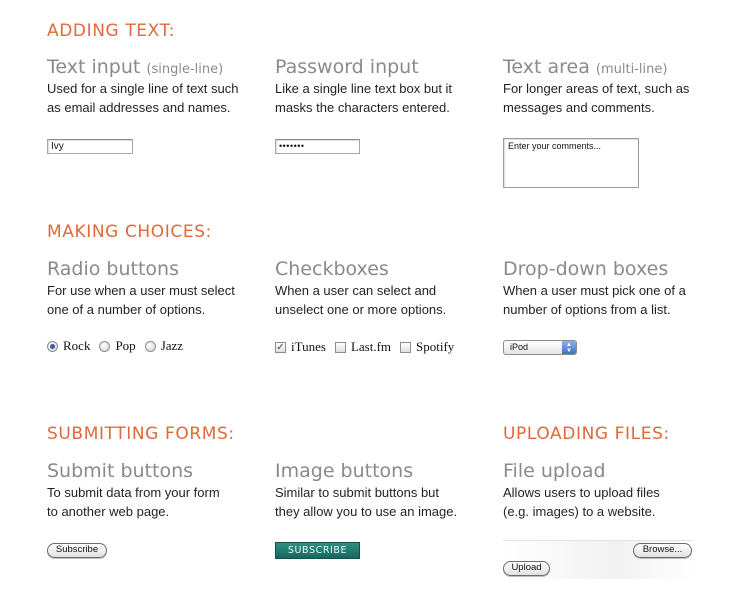 The width and height of the screenshot is (753, 596). What do you see at coordinates (317, 146) in the screenshot?
I see `password-input-field: •••••••` at bounding box center [317, 146].